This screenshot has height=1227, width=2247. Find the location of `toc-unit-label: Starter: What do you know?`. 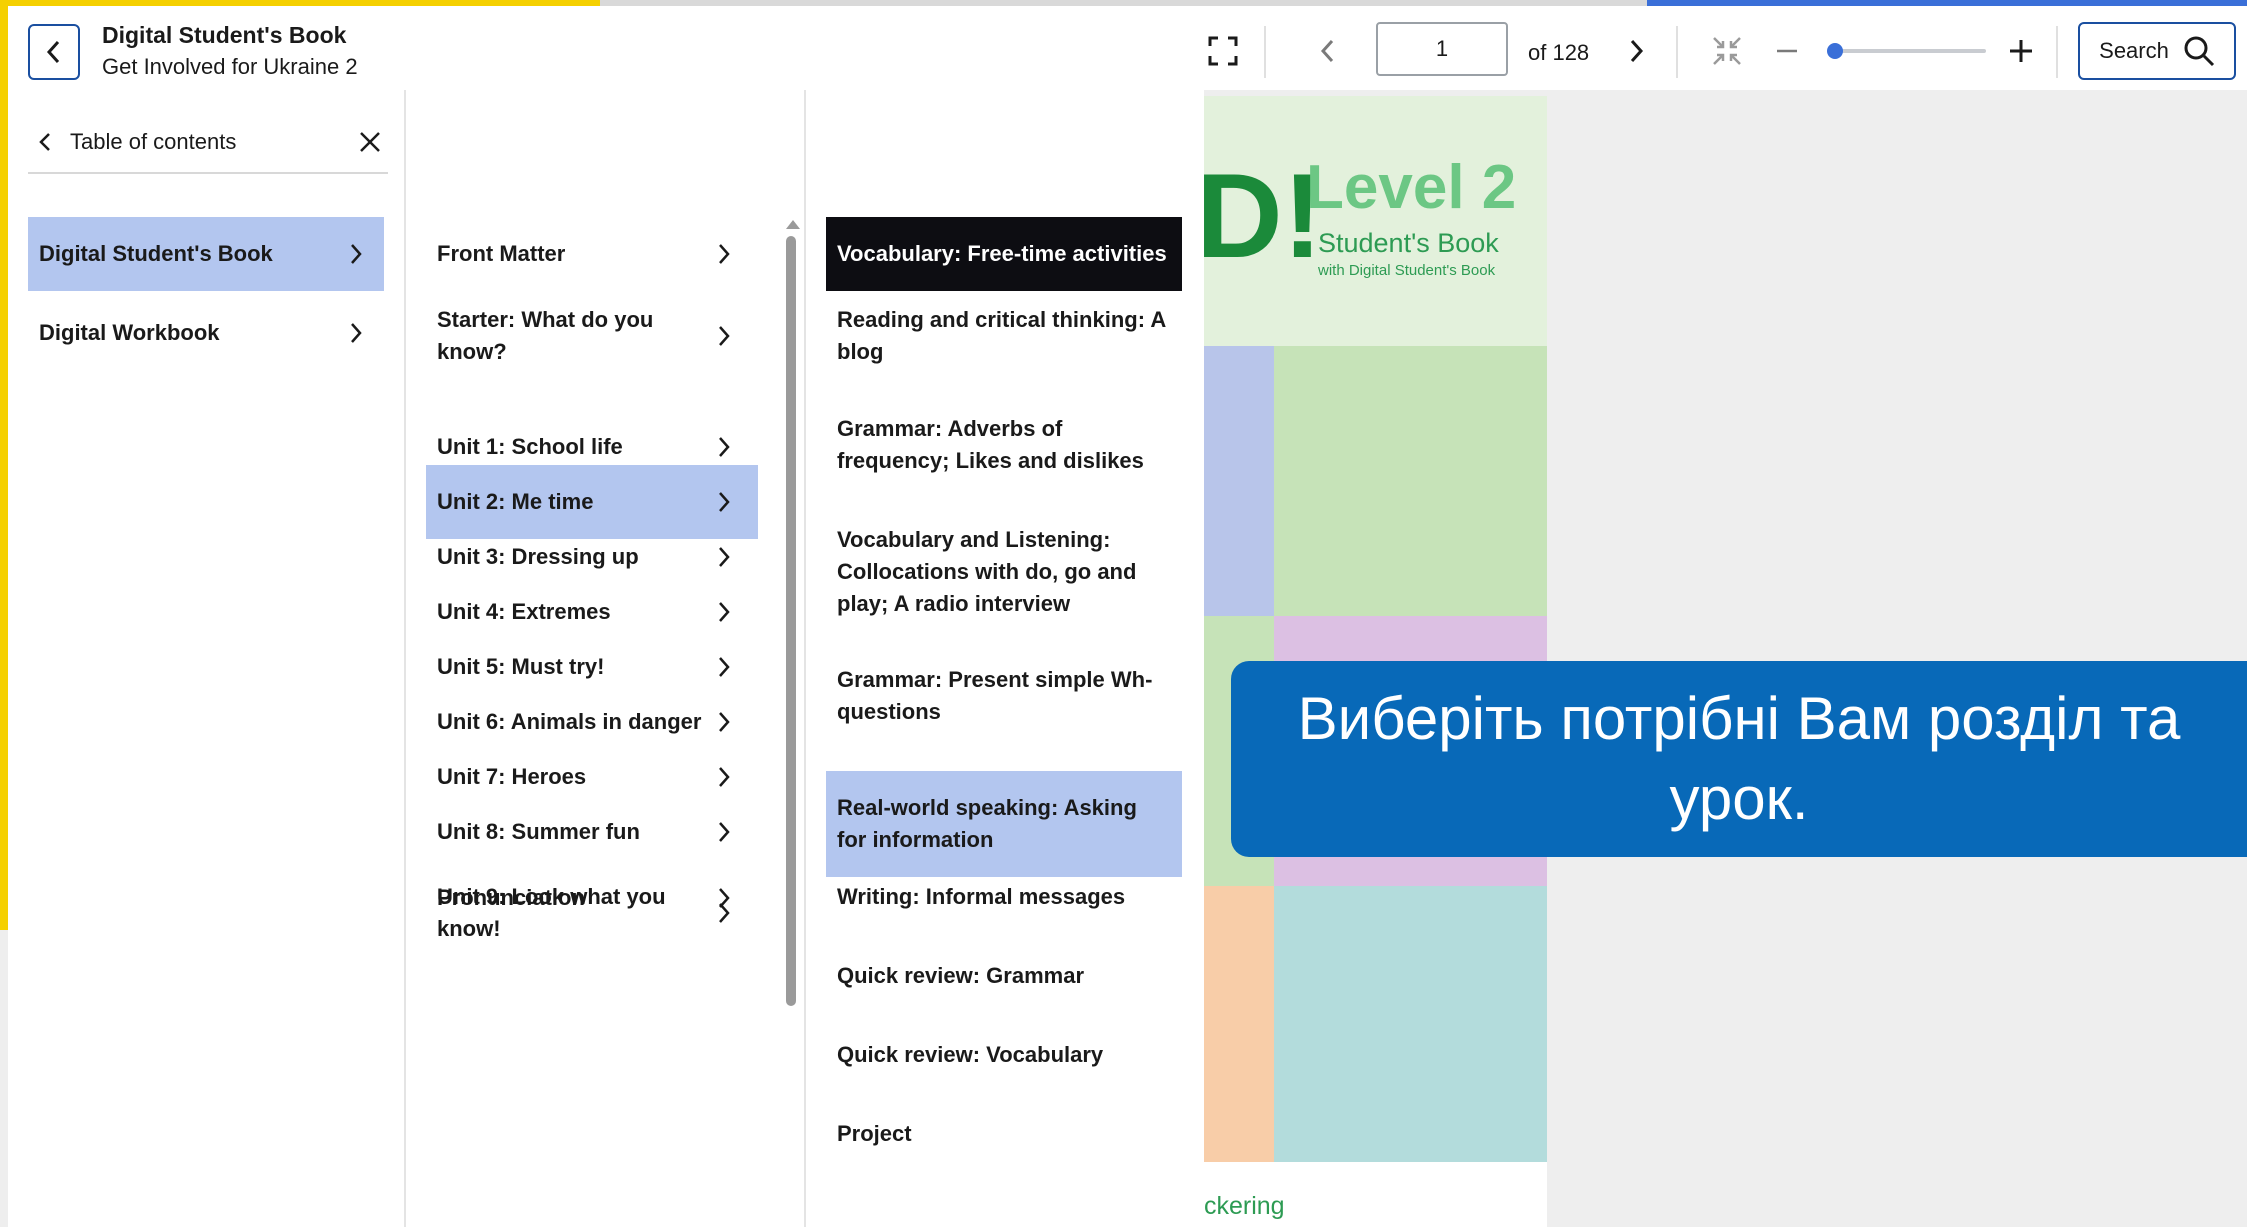

toc-unit-label: Starter: What do you know? is located at coordinates (545, 335).